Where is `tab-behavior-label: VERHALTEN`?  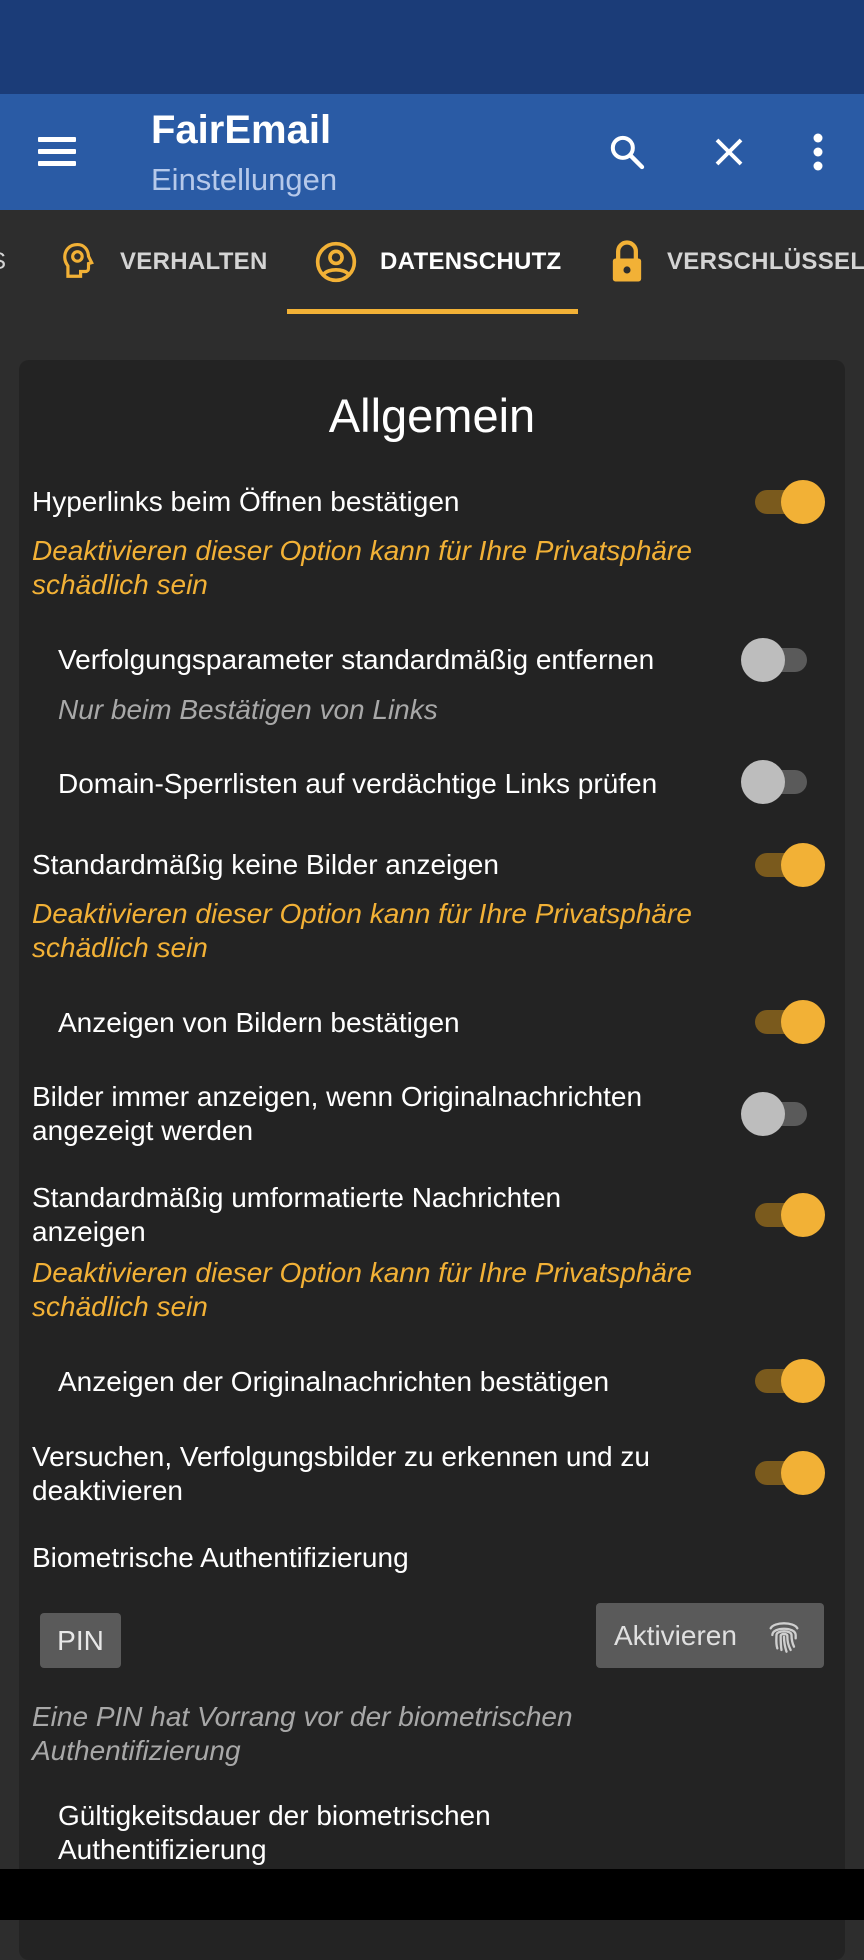
tab-behavior-label: VERHALTEN is located at coordinates (194, 261).